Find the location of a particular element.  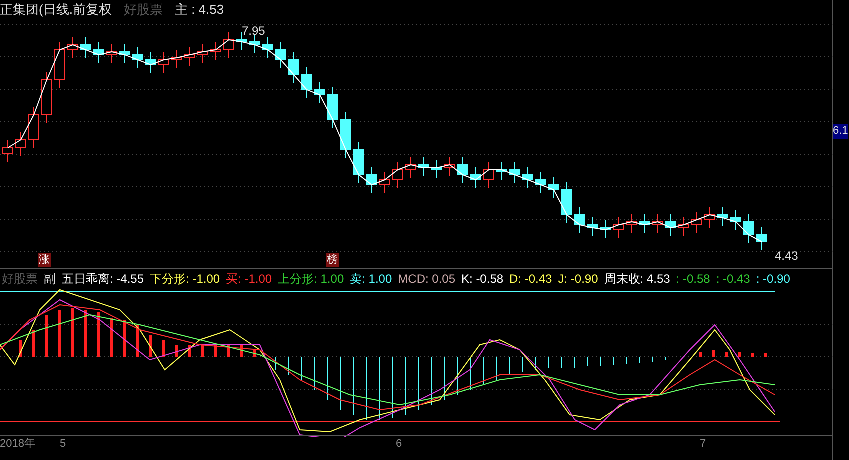

indicator-value: 周末收: 4.53 is located at coordinates (637, 279).